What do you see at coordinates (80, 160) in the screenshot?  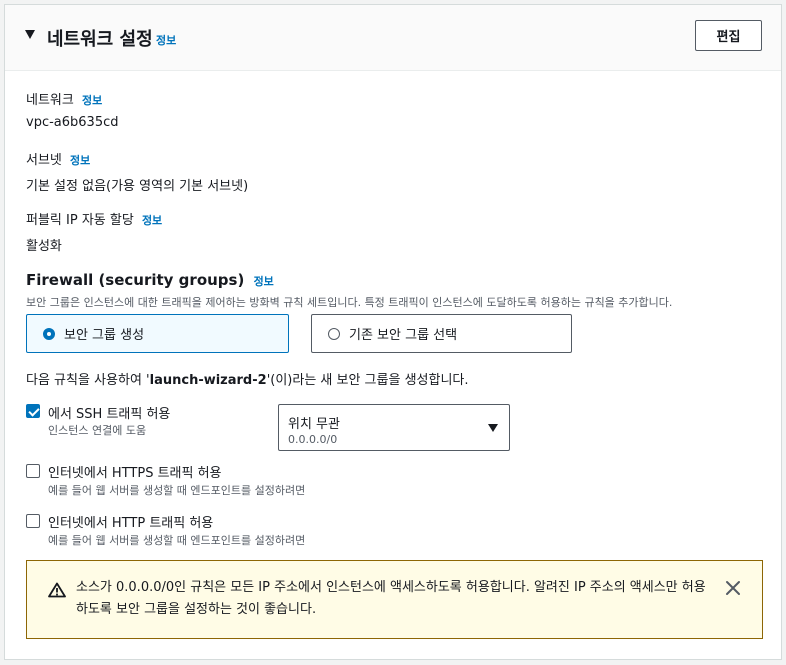 I see `subnet-info-link: 정보` at bounding box center [80, 160].